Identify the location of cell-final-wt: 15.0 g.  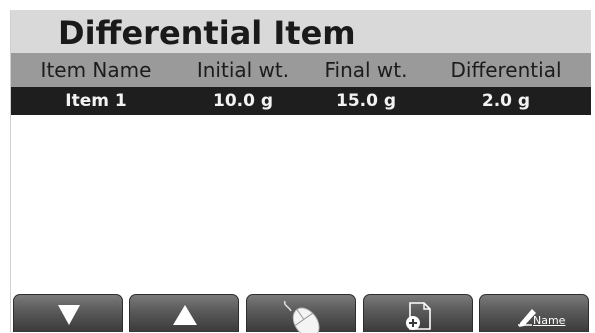
(366, 101).